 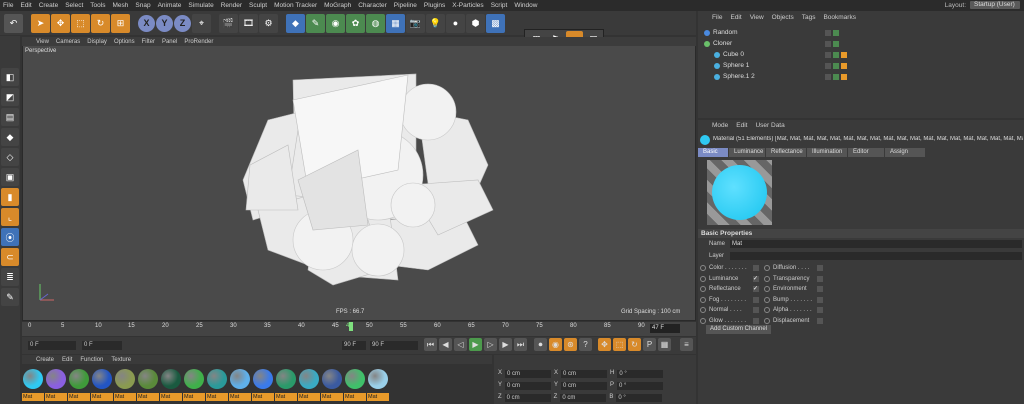 I want to click on snap-icon: ⦿, so click(x=10, y=237).